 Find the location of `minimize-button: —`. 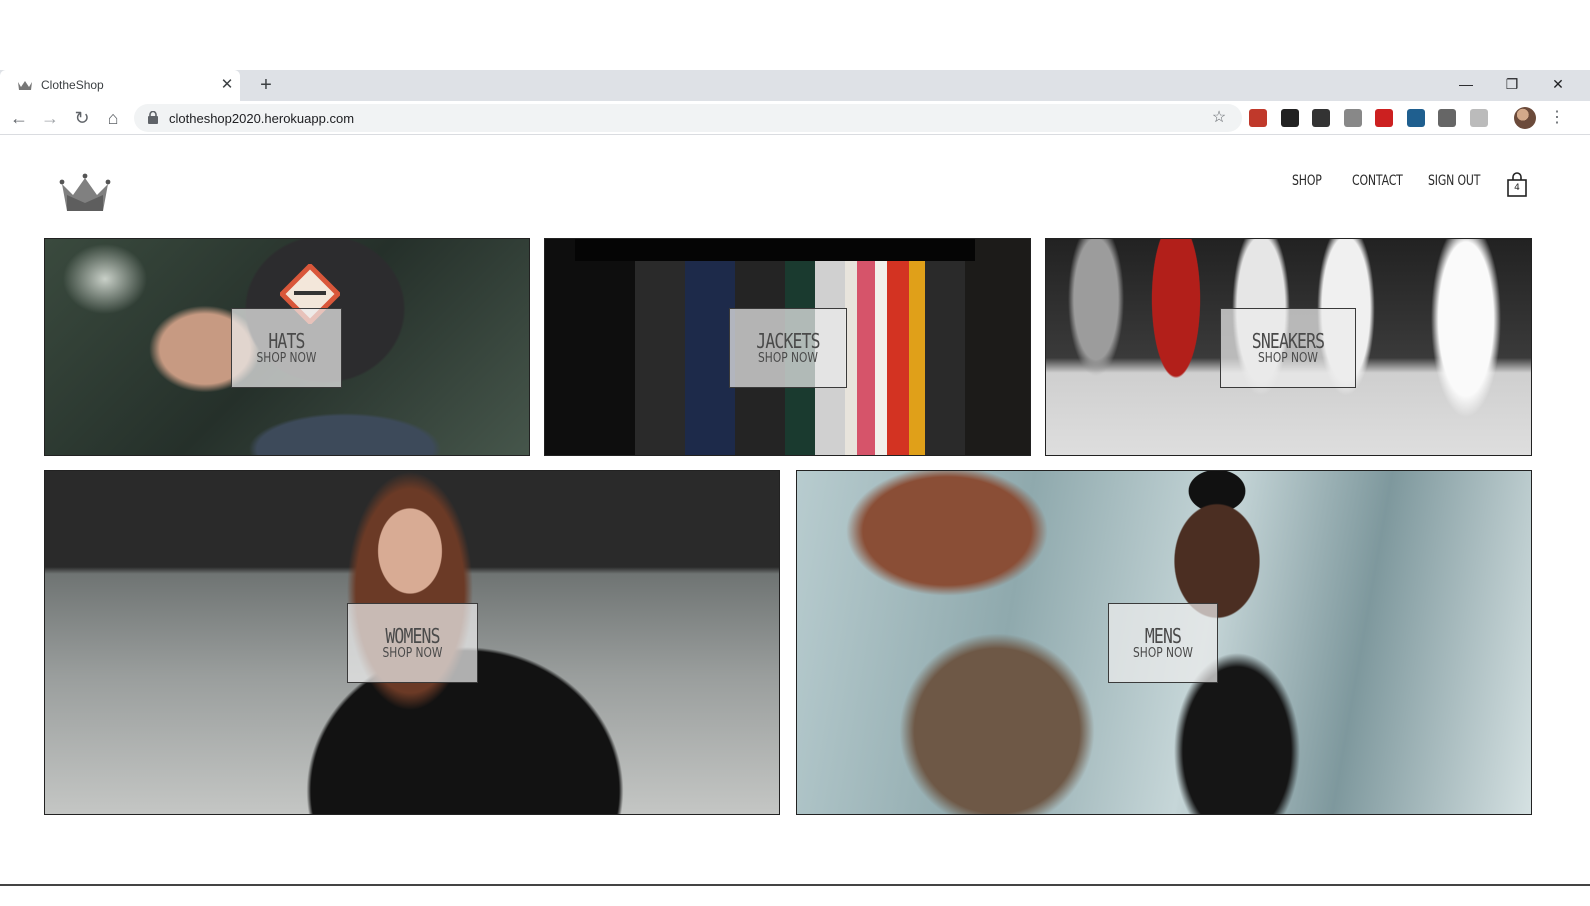

minimize-button: — is located at coordinates (1466, 84).